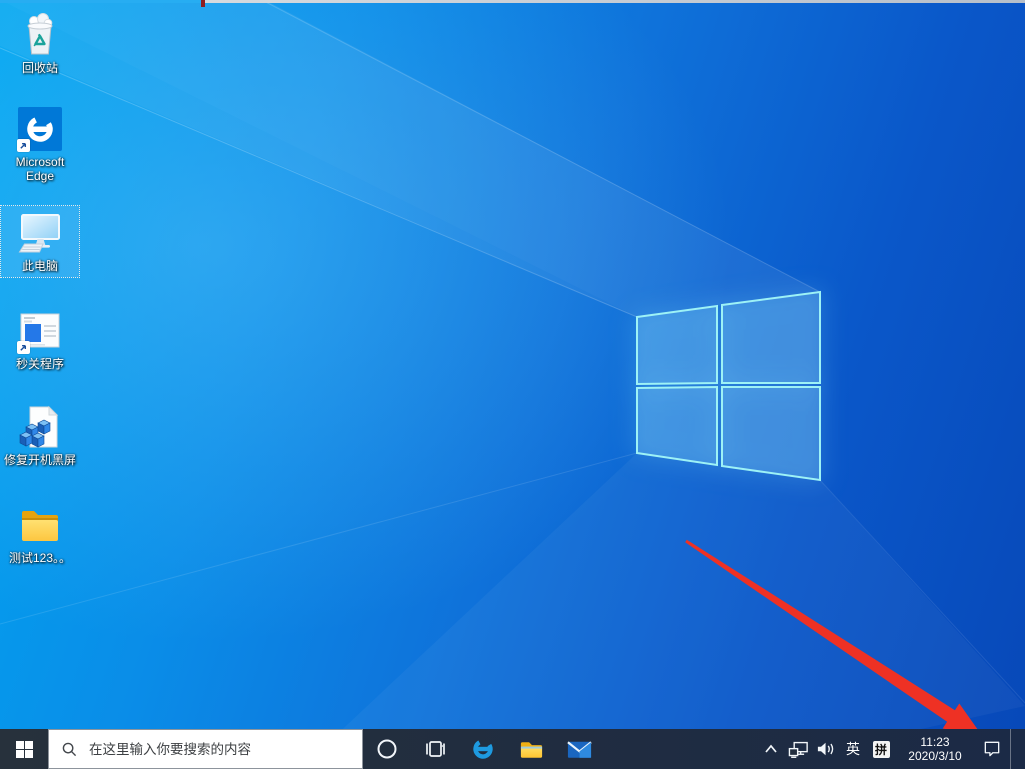 The height and width of the screenshot is (769, 1025). I want to click on action-center-icon, so click(992, 749).